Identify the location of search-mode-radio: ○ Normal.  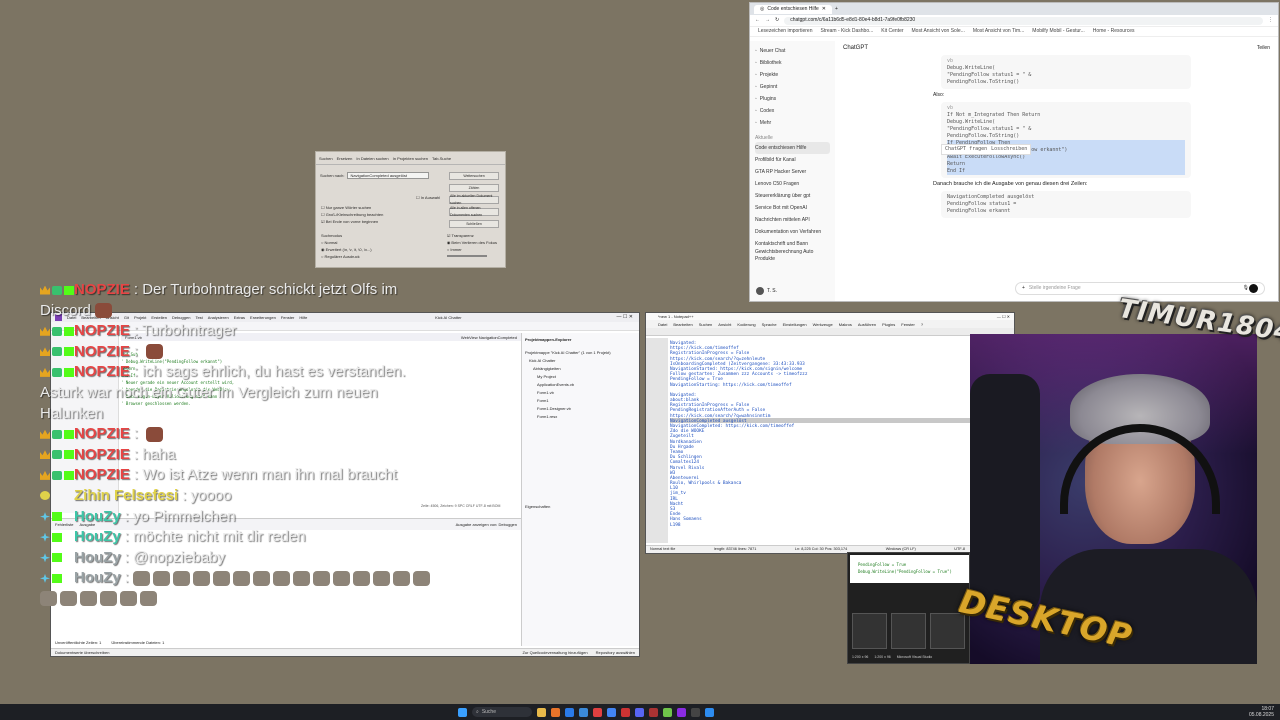
(346, 242).